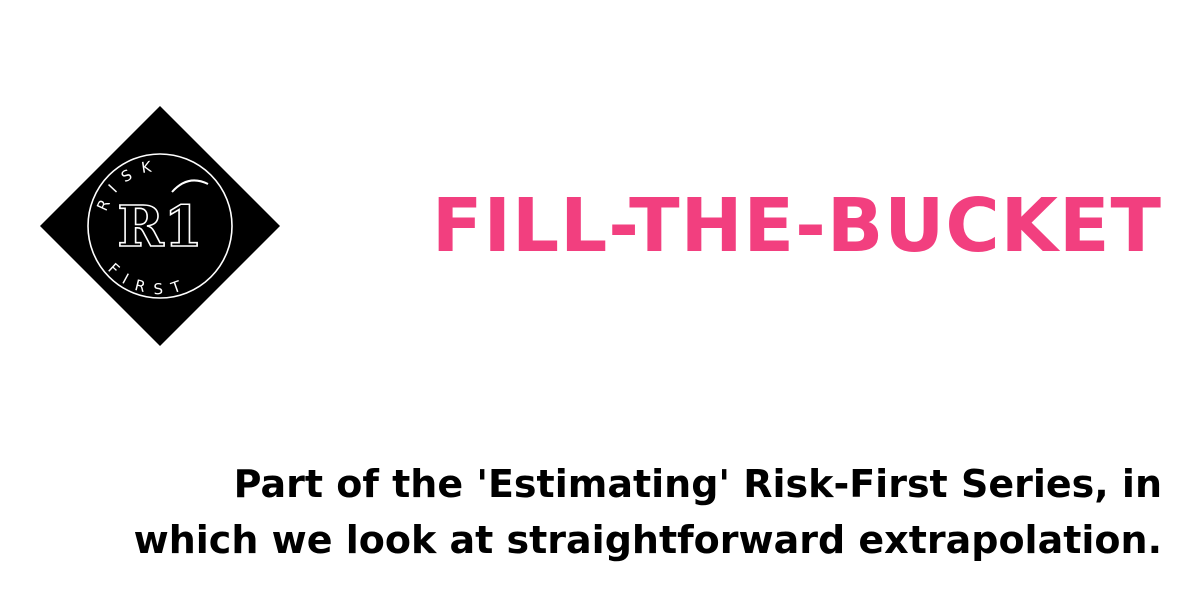 This screenshot has height=614, width=1200. I want to click on risk-first-logo-icon: RISK FIRST R1, so click(160, 226).